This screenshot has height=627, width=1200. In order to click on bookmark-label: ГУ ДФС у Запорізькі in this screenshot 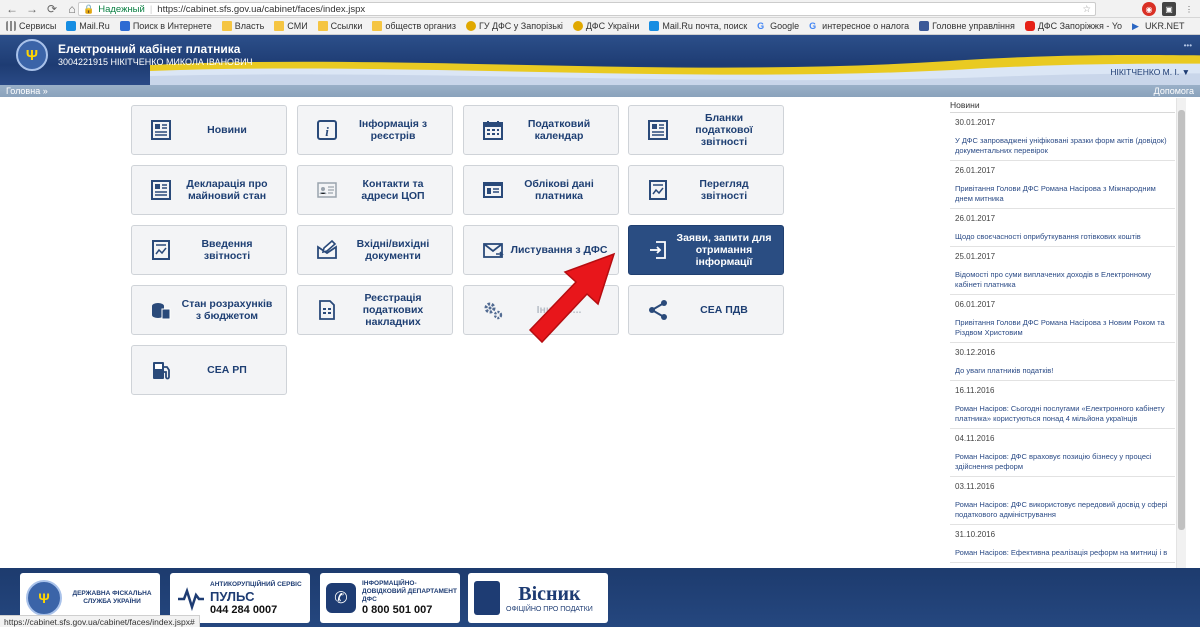, I will do `click(520, 26)`.